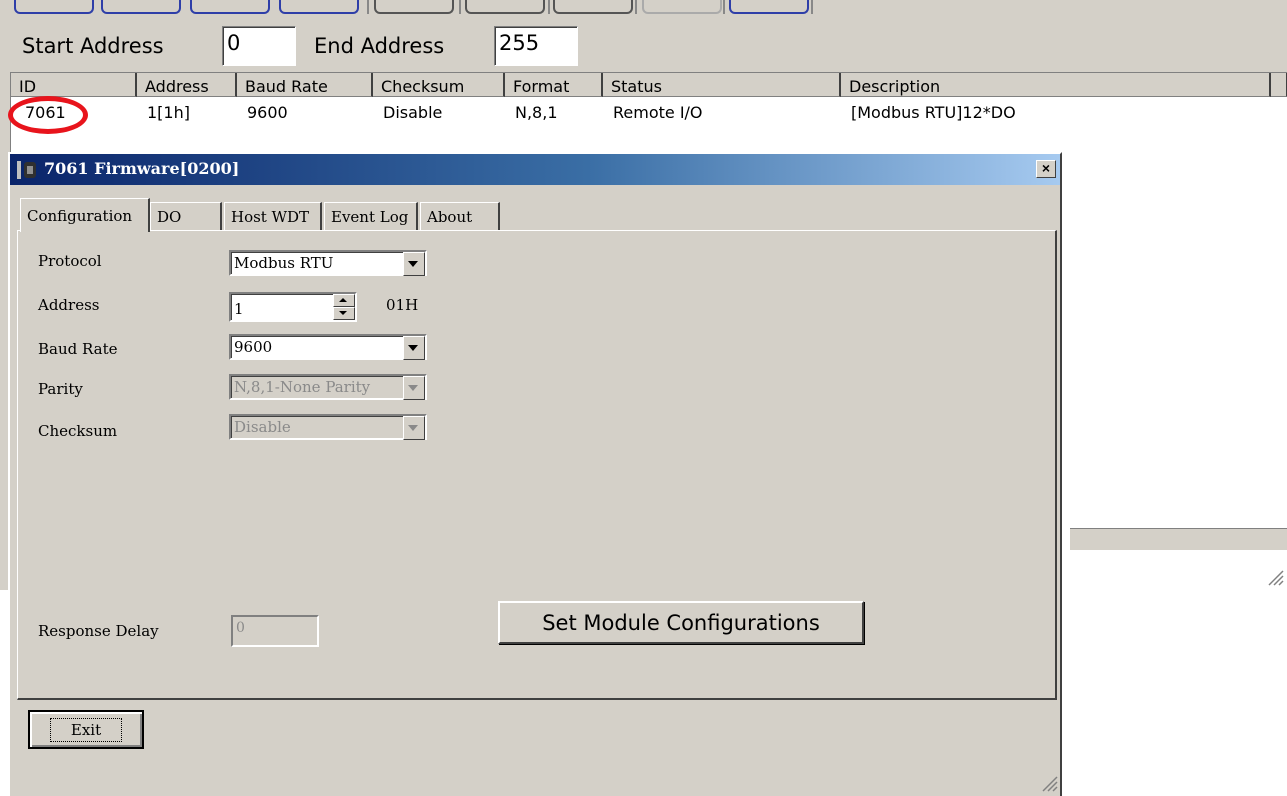 The image size is (1287, 796). I want to click on cell-baud-rate: 9600, so click(267, 112).